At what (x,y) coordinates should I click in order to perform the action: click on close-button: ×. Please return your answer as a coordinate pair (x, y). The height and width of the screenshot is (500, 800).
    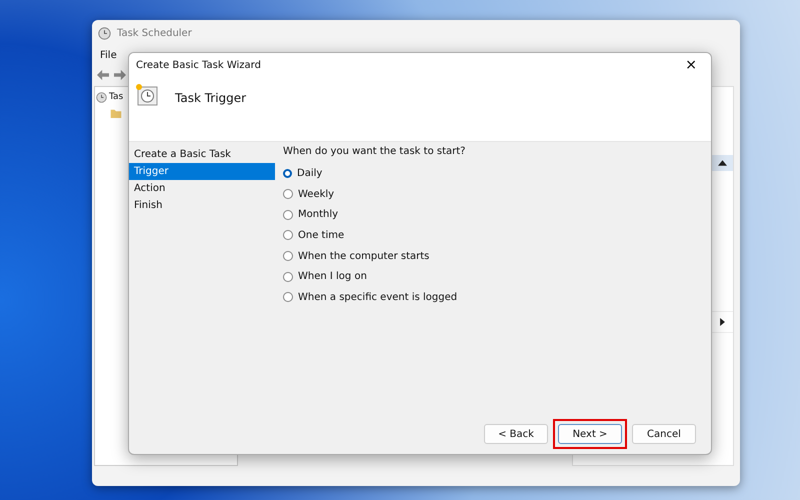
    Looking at the image, I should click on (691, 65).